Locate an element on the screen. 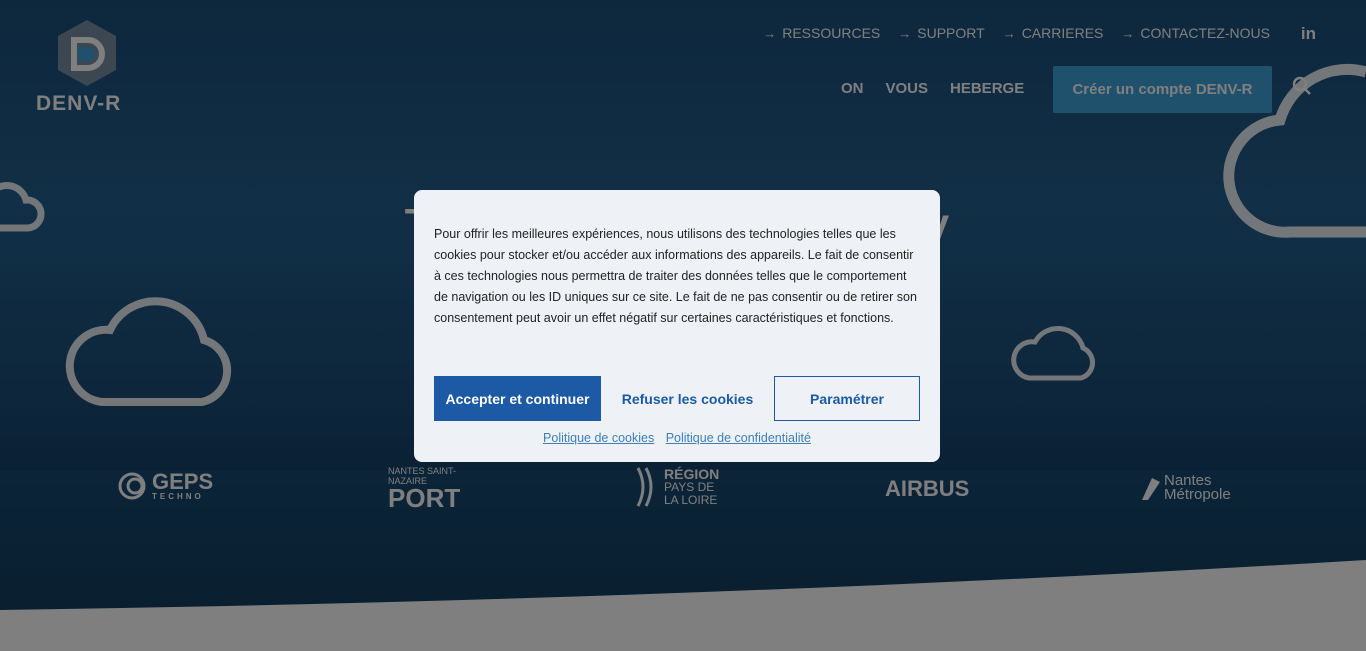  cookie-settings-button: Paramétrer is located at coordinates (847, 398).